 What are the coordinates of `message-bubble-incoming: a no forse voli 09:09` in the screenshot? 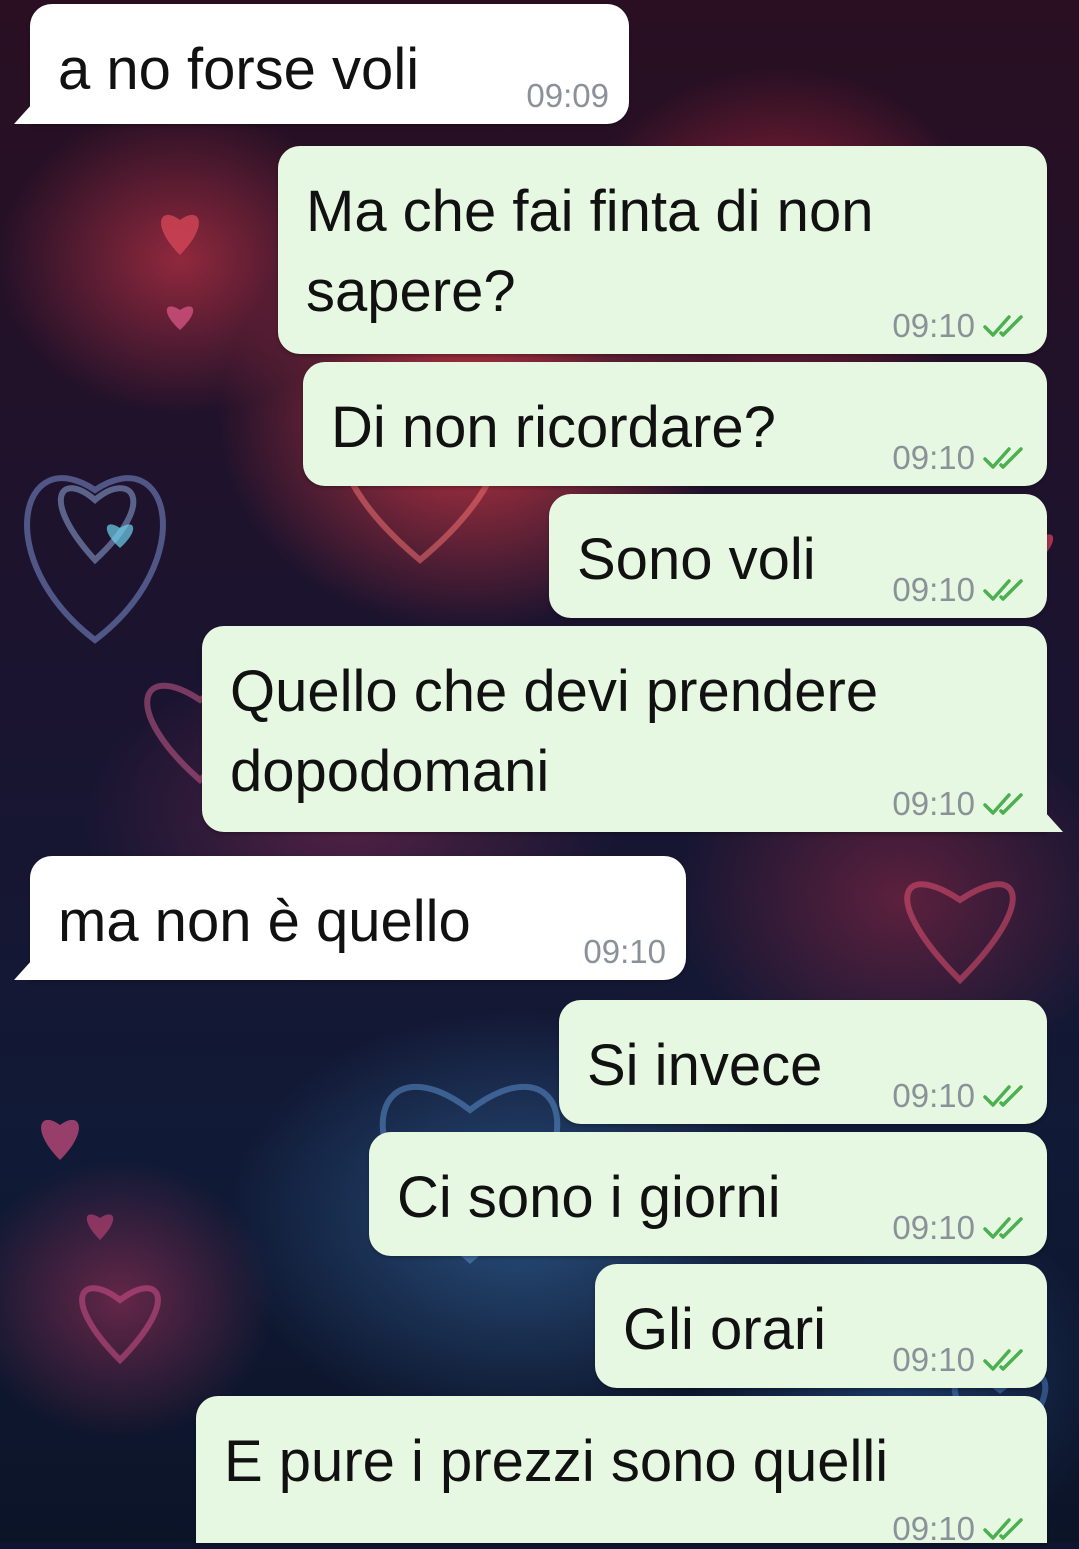 It's located at (321, 64).